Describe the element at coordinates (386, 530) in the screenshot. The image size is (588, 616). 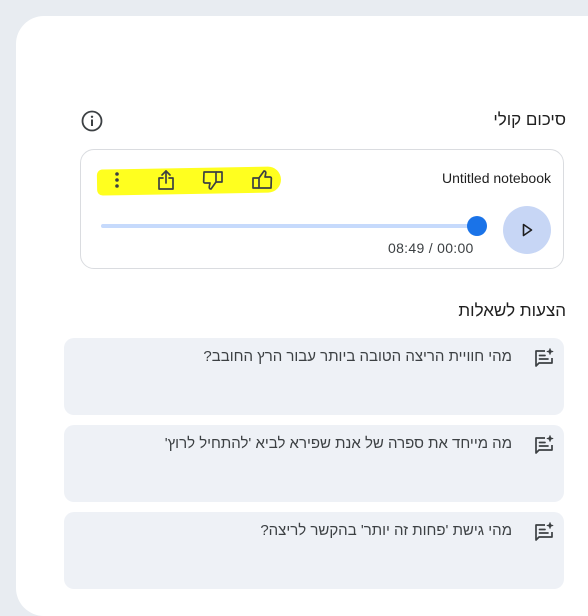
I see `suggestion-text: מהי גישת 'פחות זה יותר' בהקשר לריצה?` at that location.